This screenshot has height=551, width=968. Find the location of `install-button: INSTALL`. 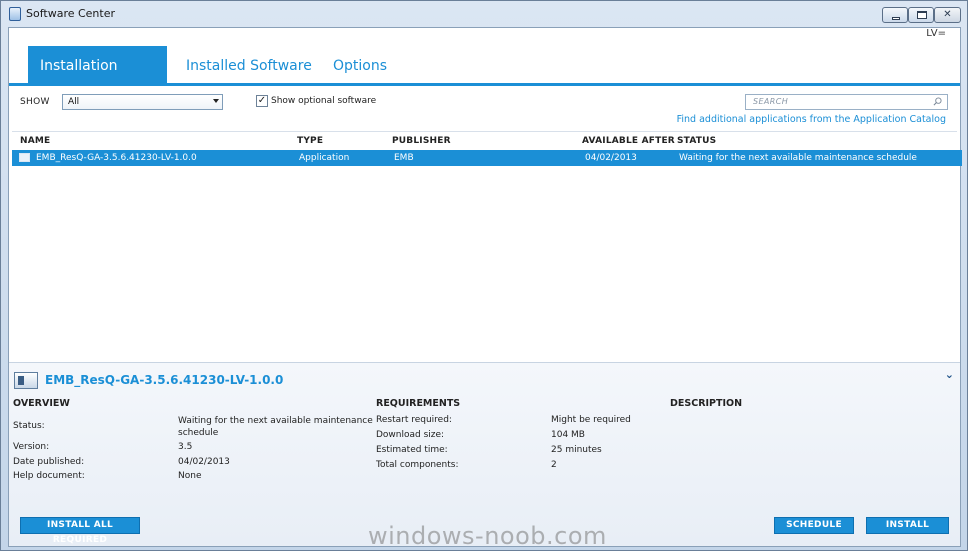

install-button: INSTALL is located at coordinates (907, 525).